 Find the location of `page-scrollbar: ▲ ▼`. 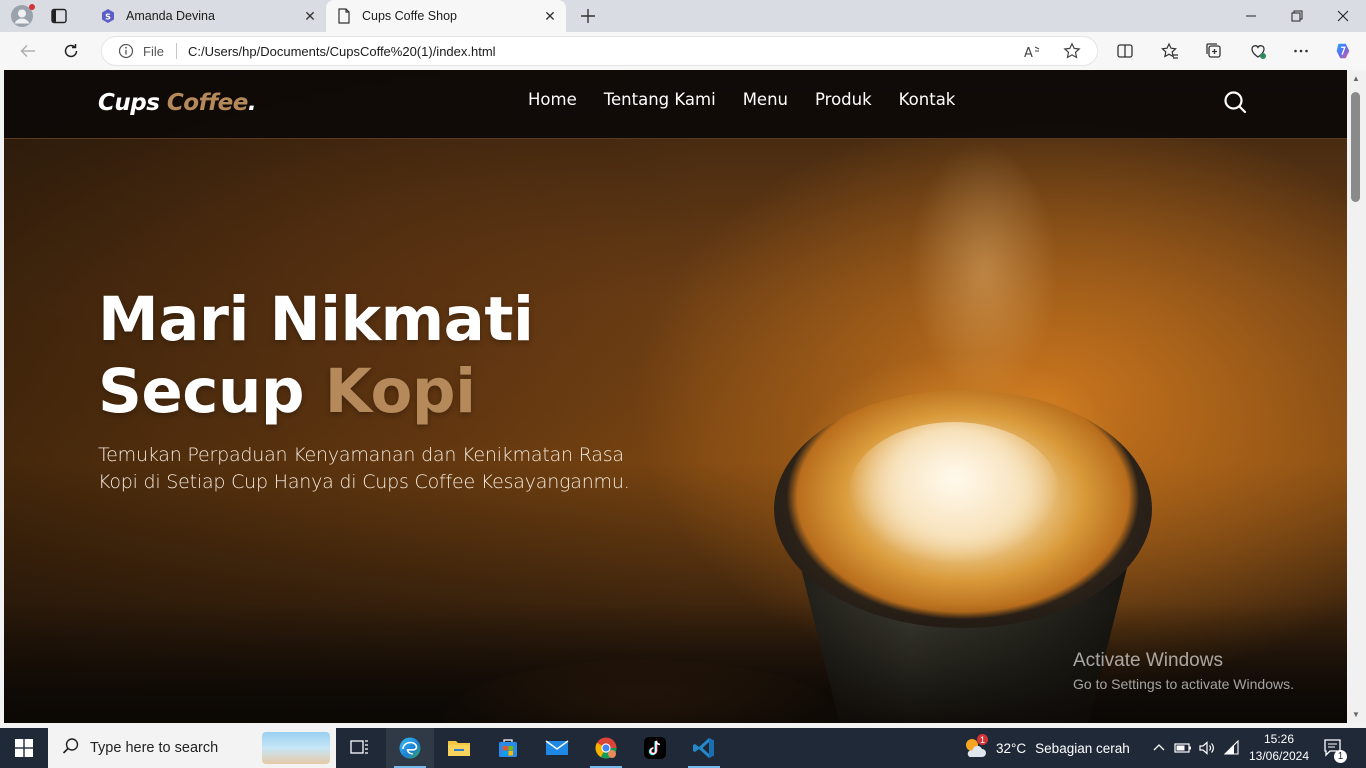

page-scrollbar: ▲ ▼ is located at coordinates (1356, 396).